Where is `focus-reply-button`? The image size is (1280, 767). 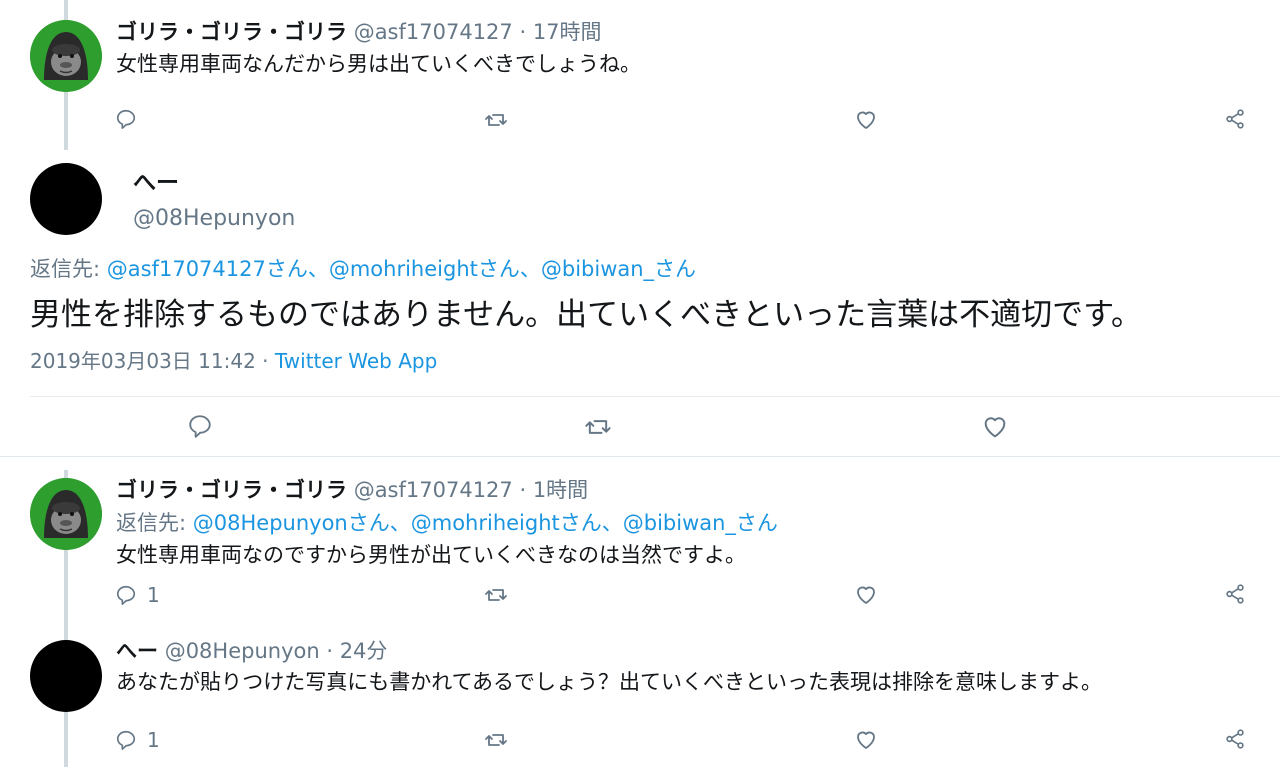 focus-reply-button is located at coordinates (200, 426).